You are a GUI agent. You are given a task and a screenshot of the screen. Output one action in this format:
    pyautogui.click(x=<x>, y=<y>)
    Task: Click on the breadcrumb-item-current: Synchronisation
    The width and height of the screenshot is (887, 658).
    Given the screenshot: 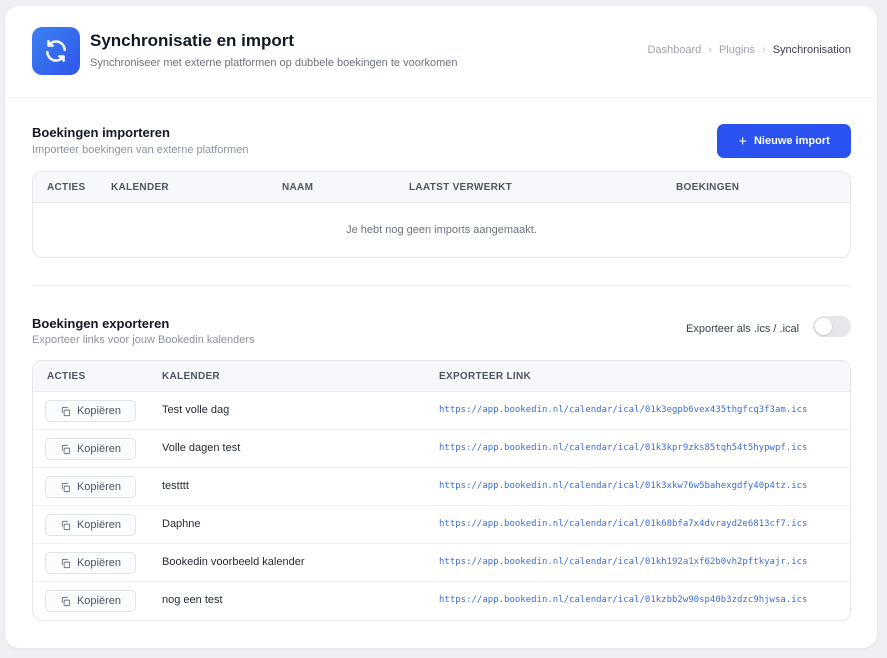 What is the action you would take?
    pyautogui.click(x=811, y=50)
    